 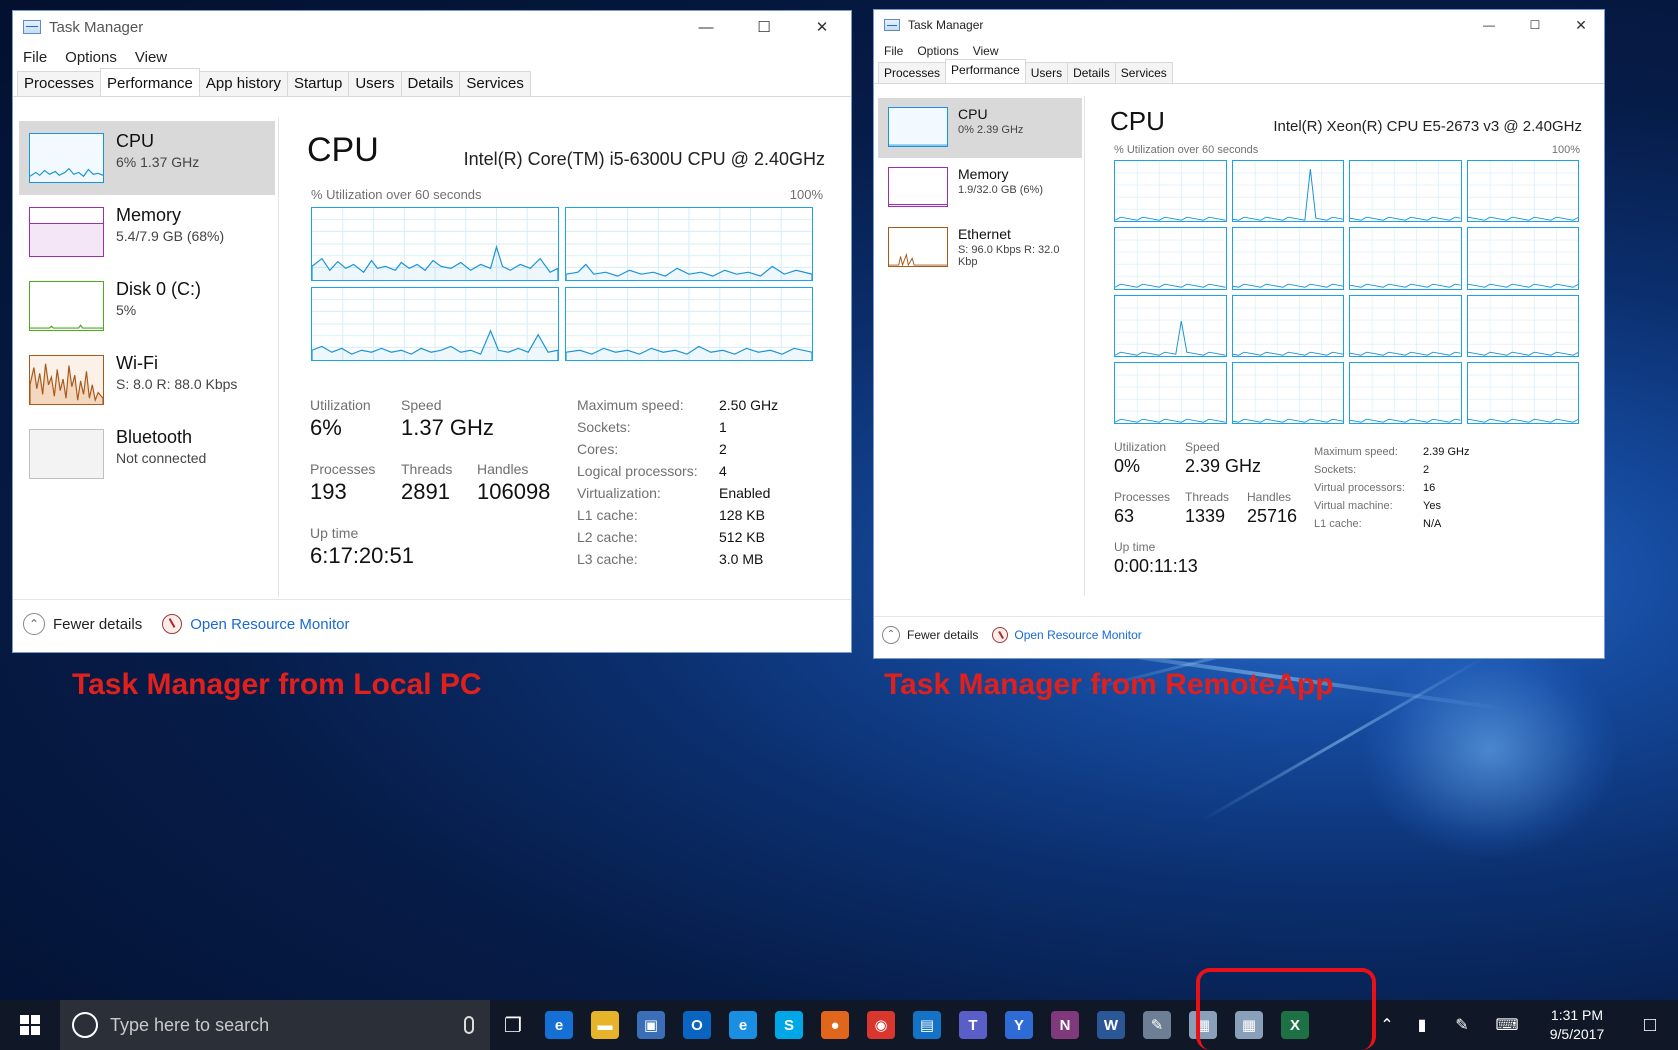 I want to click on taskbar-search-box: Type here to search, so click(x=275, y=1025).